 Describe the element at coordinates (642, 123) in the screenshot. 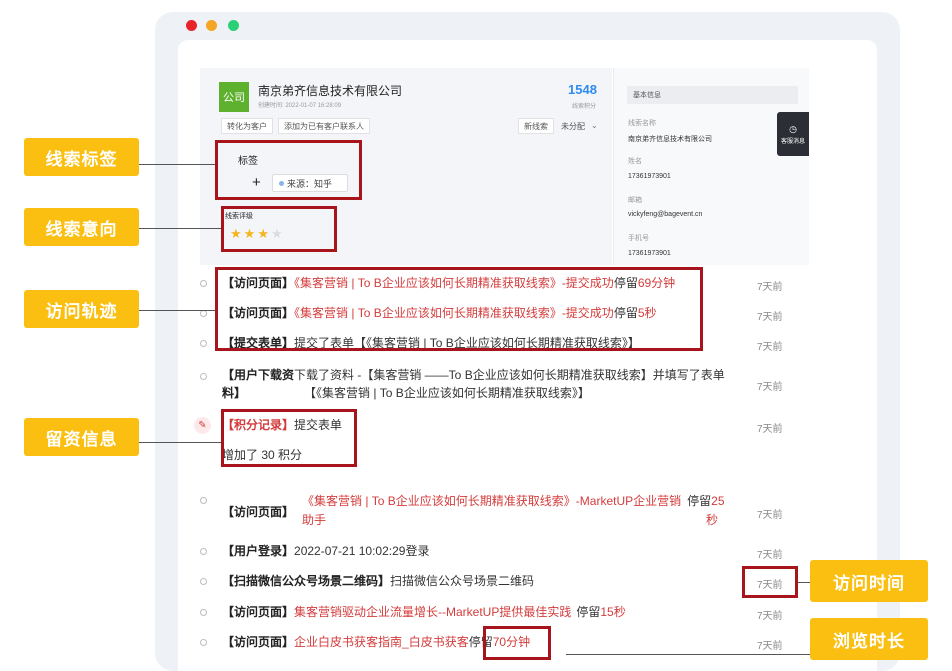

I see `info-label: 线索名称` at that location.